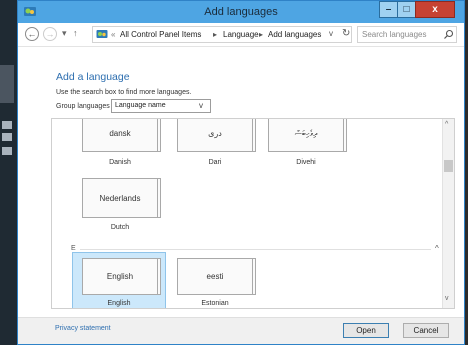 The width and height of the screenshot is (468, 345). I want to click on cancel-button: Cancel, so click(426, 330).